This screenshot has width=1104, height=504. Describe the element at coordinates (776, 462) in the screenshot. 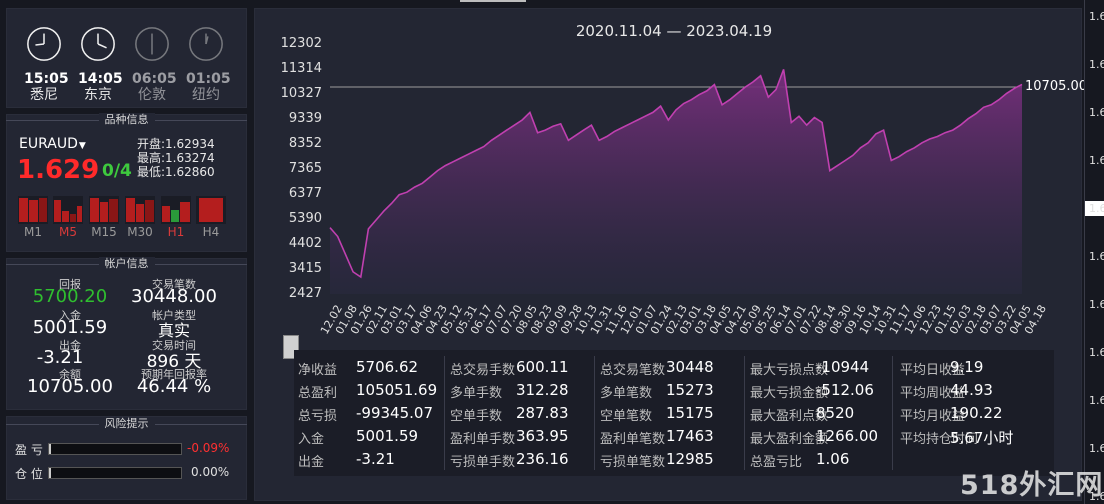

I see `stat-label: 总盈亏比` at that location.